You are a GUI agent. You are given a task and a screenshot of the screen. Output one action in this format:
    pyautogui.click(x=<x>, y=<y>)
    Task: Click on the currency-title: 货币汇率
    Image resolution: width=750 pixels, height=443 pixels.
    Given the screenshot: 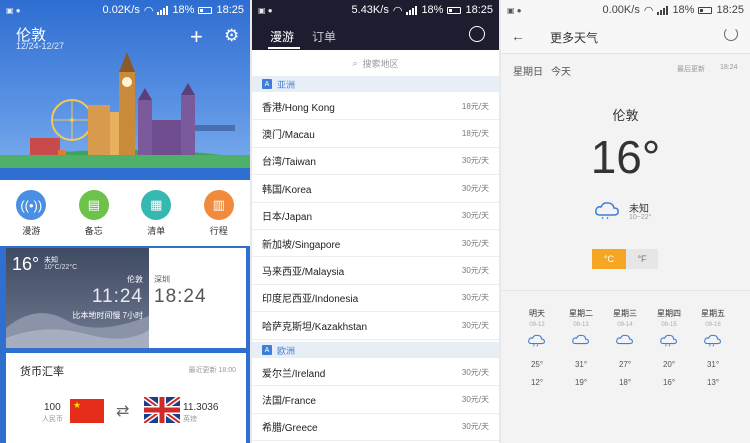 What is the action you would take?
    pyautogui.click(x=42, y=372)
    